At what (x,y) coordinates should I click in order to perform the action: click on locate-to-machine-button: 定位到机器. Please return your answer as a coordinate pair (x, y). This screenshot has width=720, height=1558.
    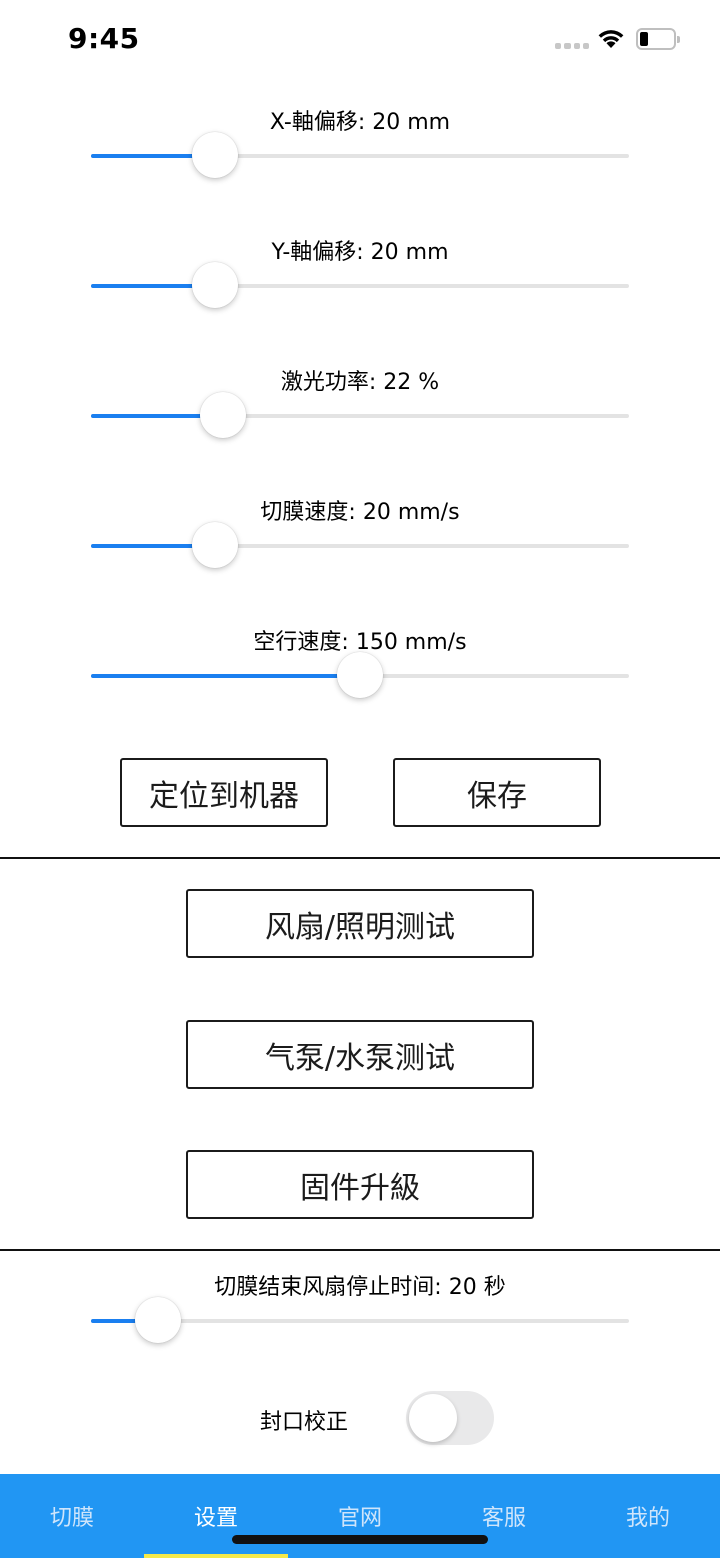
    Looking at the image, I should click on (224, 792).